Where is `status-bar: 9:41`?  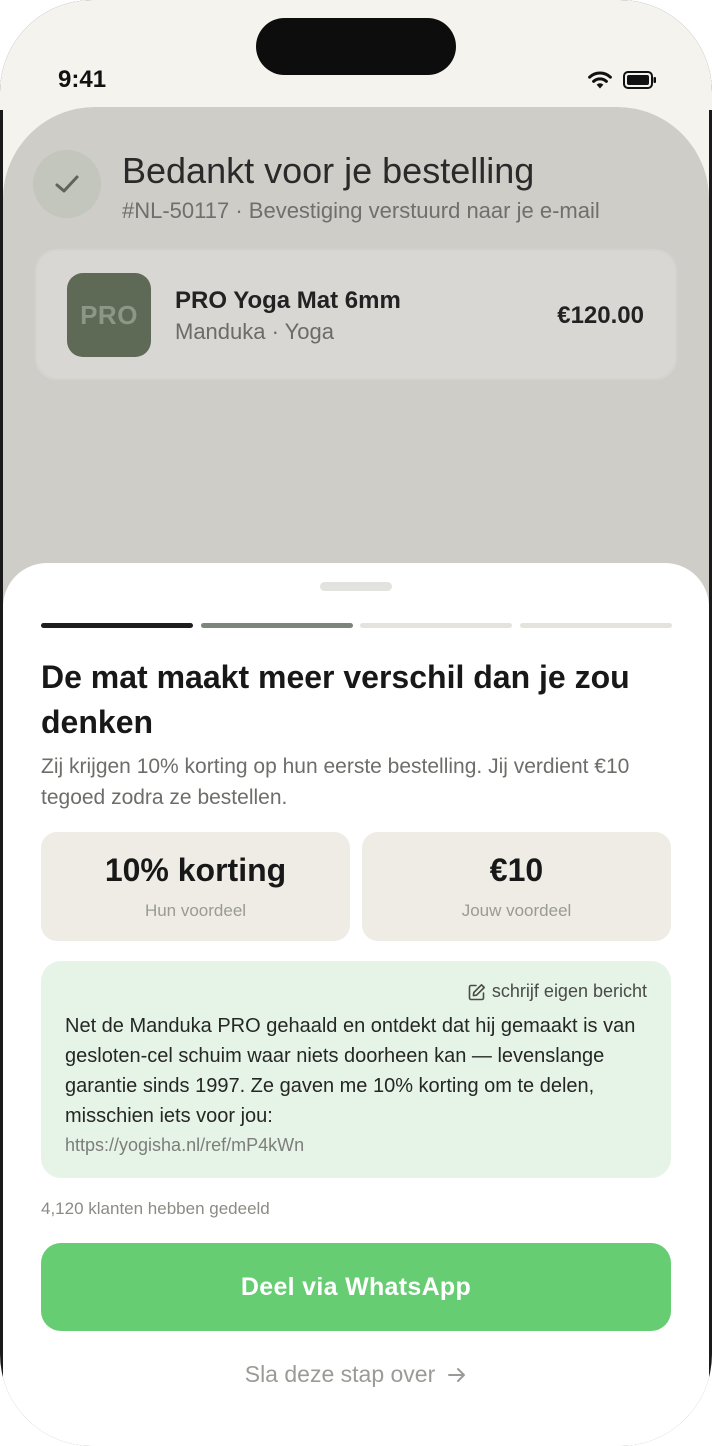
status-bar: 9:41 is located at coordinates (356, 55).